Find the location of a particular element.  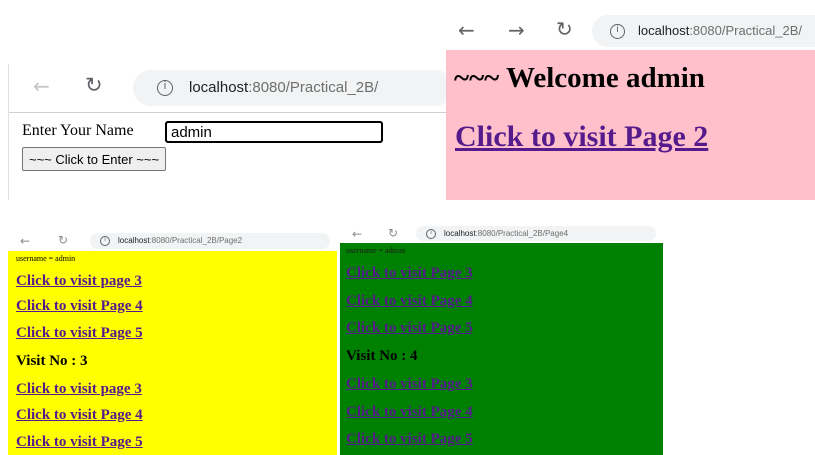

visit-count: Visit No : 4 is located at coordinates (382, 356).